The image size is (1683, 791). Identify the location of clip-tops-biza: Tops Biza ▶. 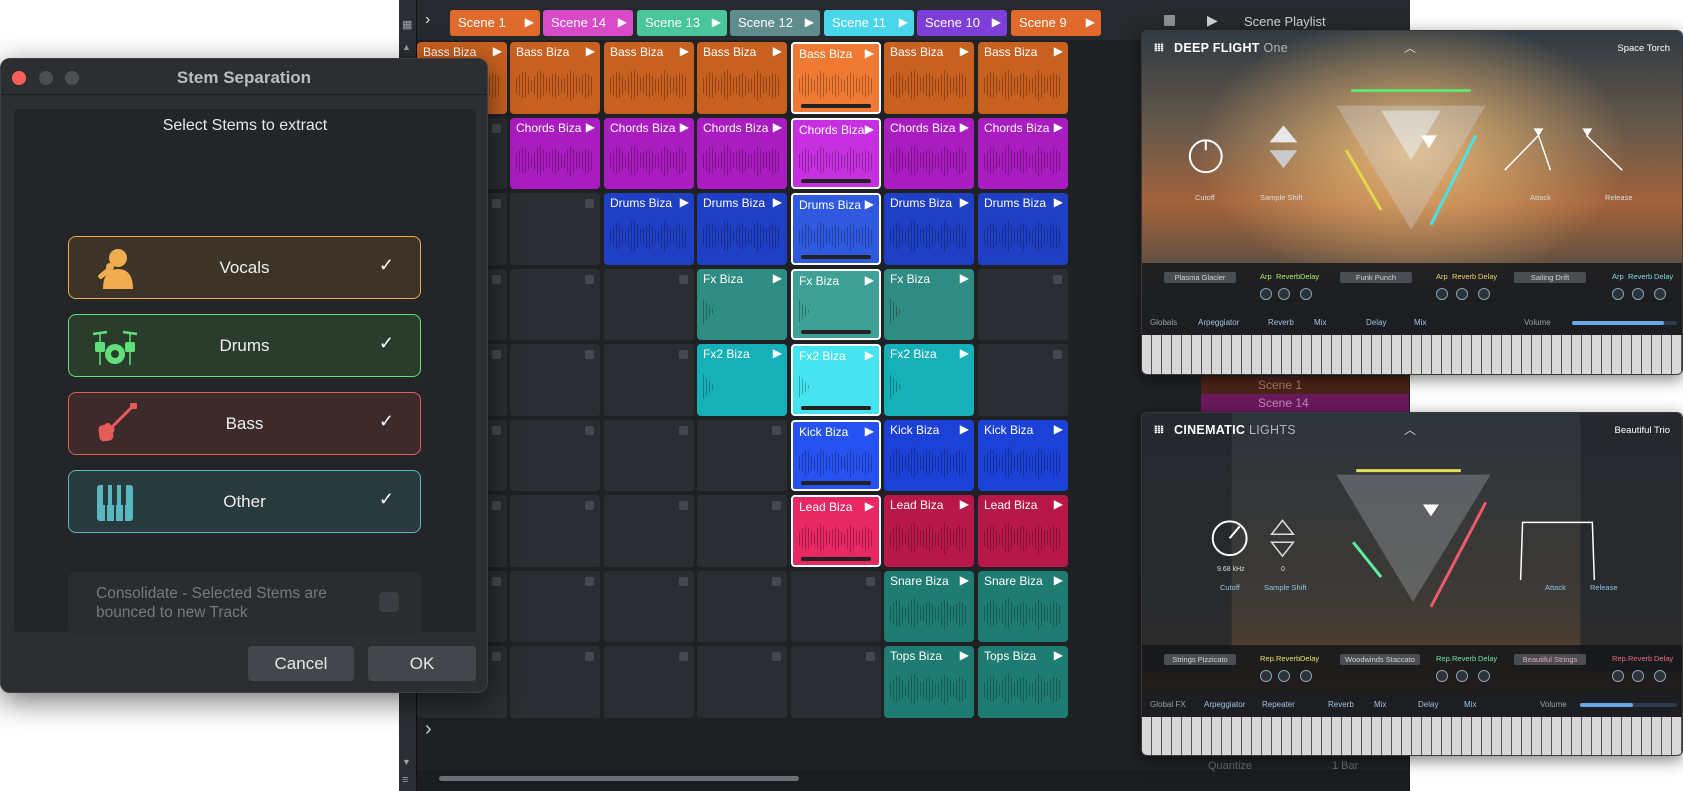
(1023, 682).